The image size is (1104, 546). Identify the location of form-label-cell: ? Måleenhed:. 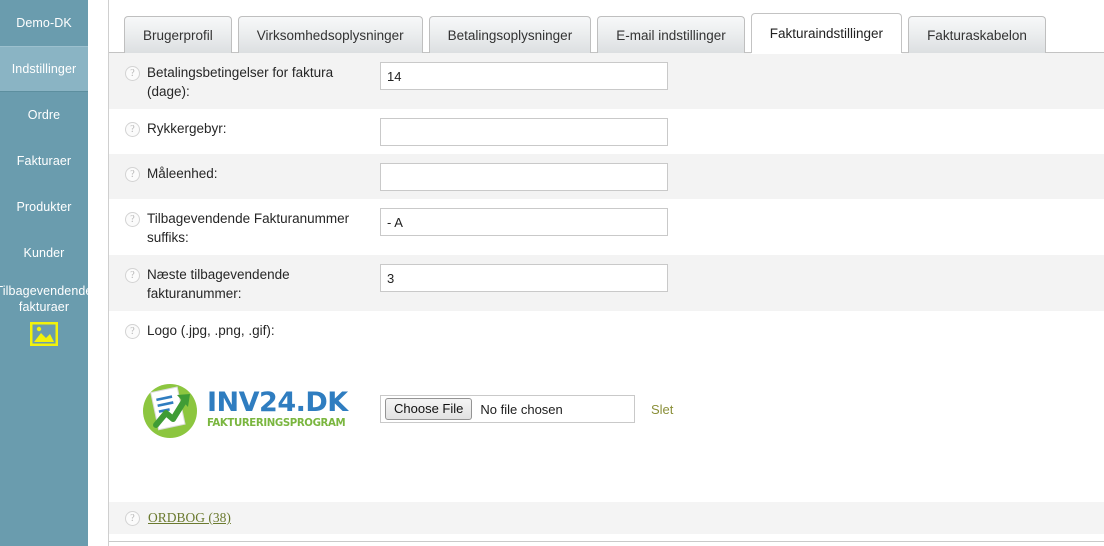
(252, 172).